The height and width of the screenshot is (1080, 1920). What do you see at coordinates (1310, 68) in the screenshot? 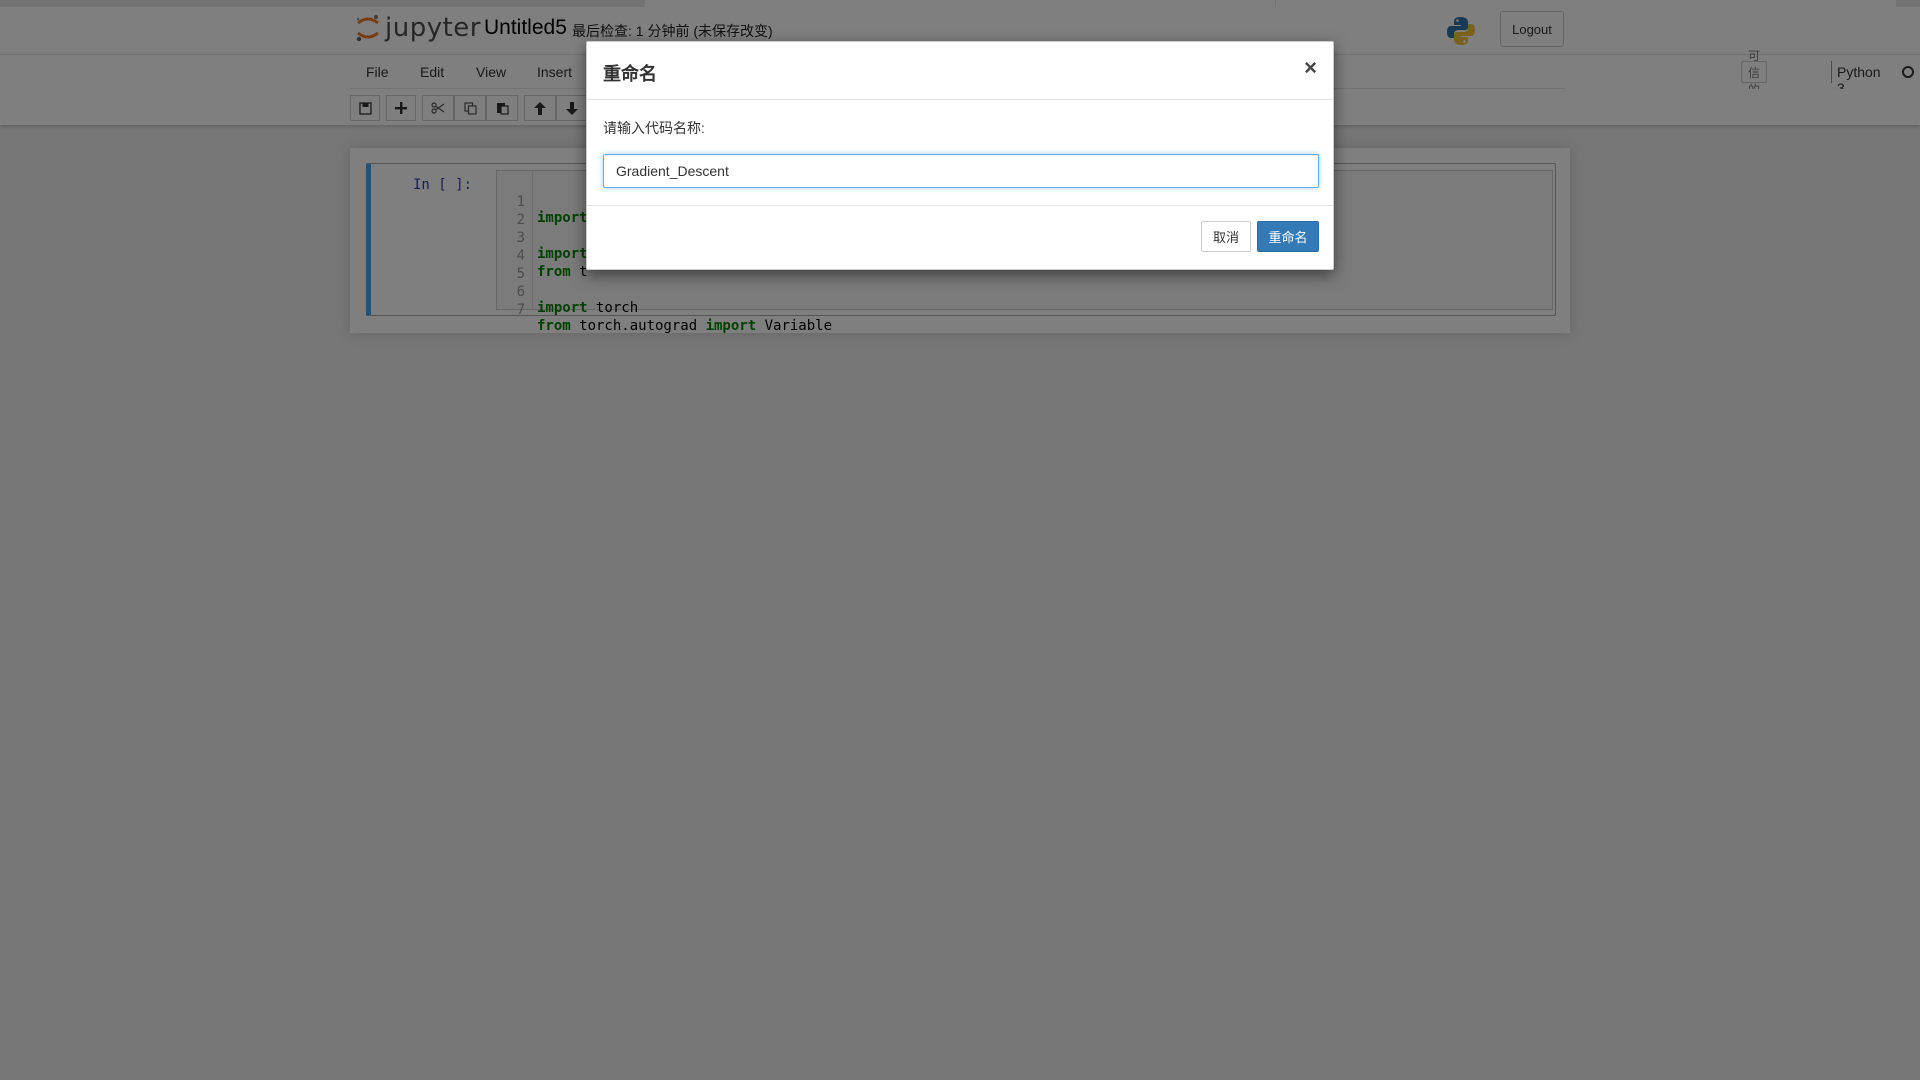
I see `close-icon: ×` at bounding box center [1310, 68].